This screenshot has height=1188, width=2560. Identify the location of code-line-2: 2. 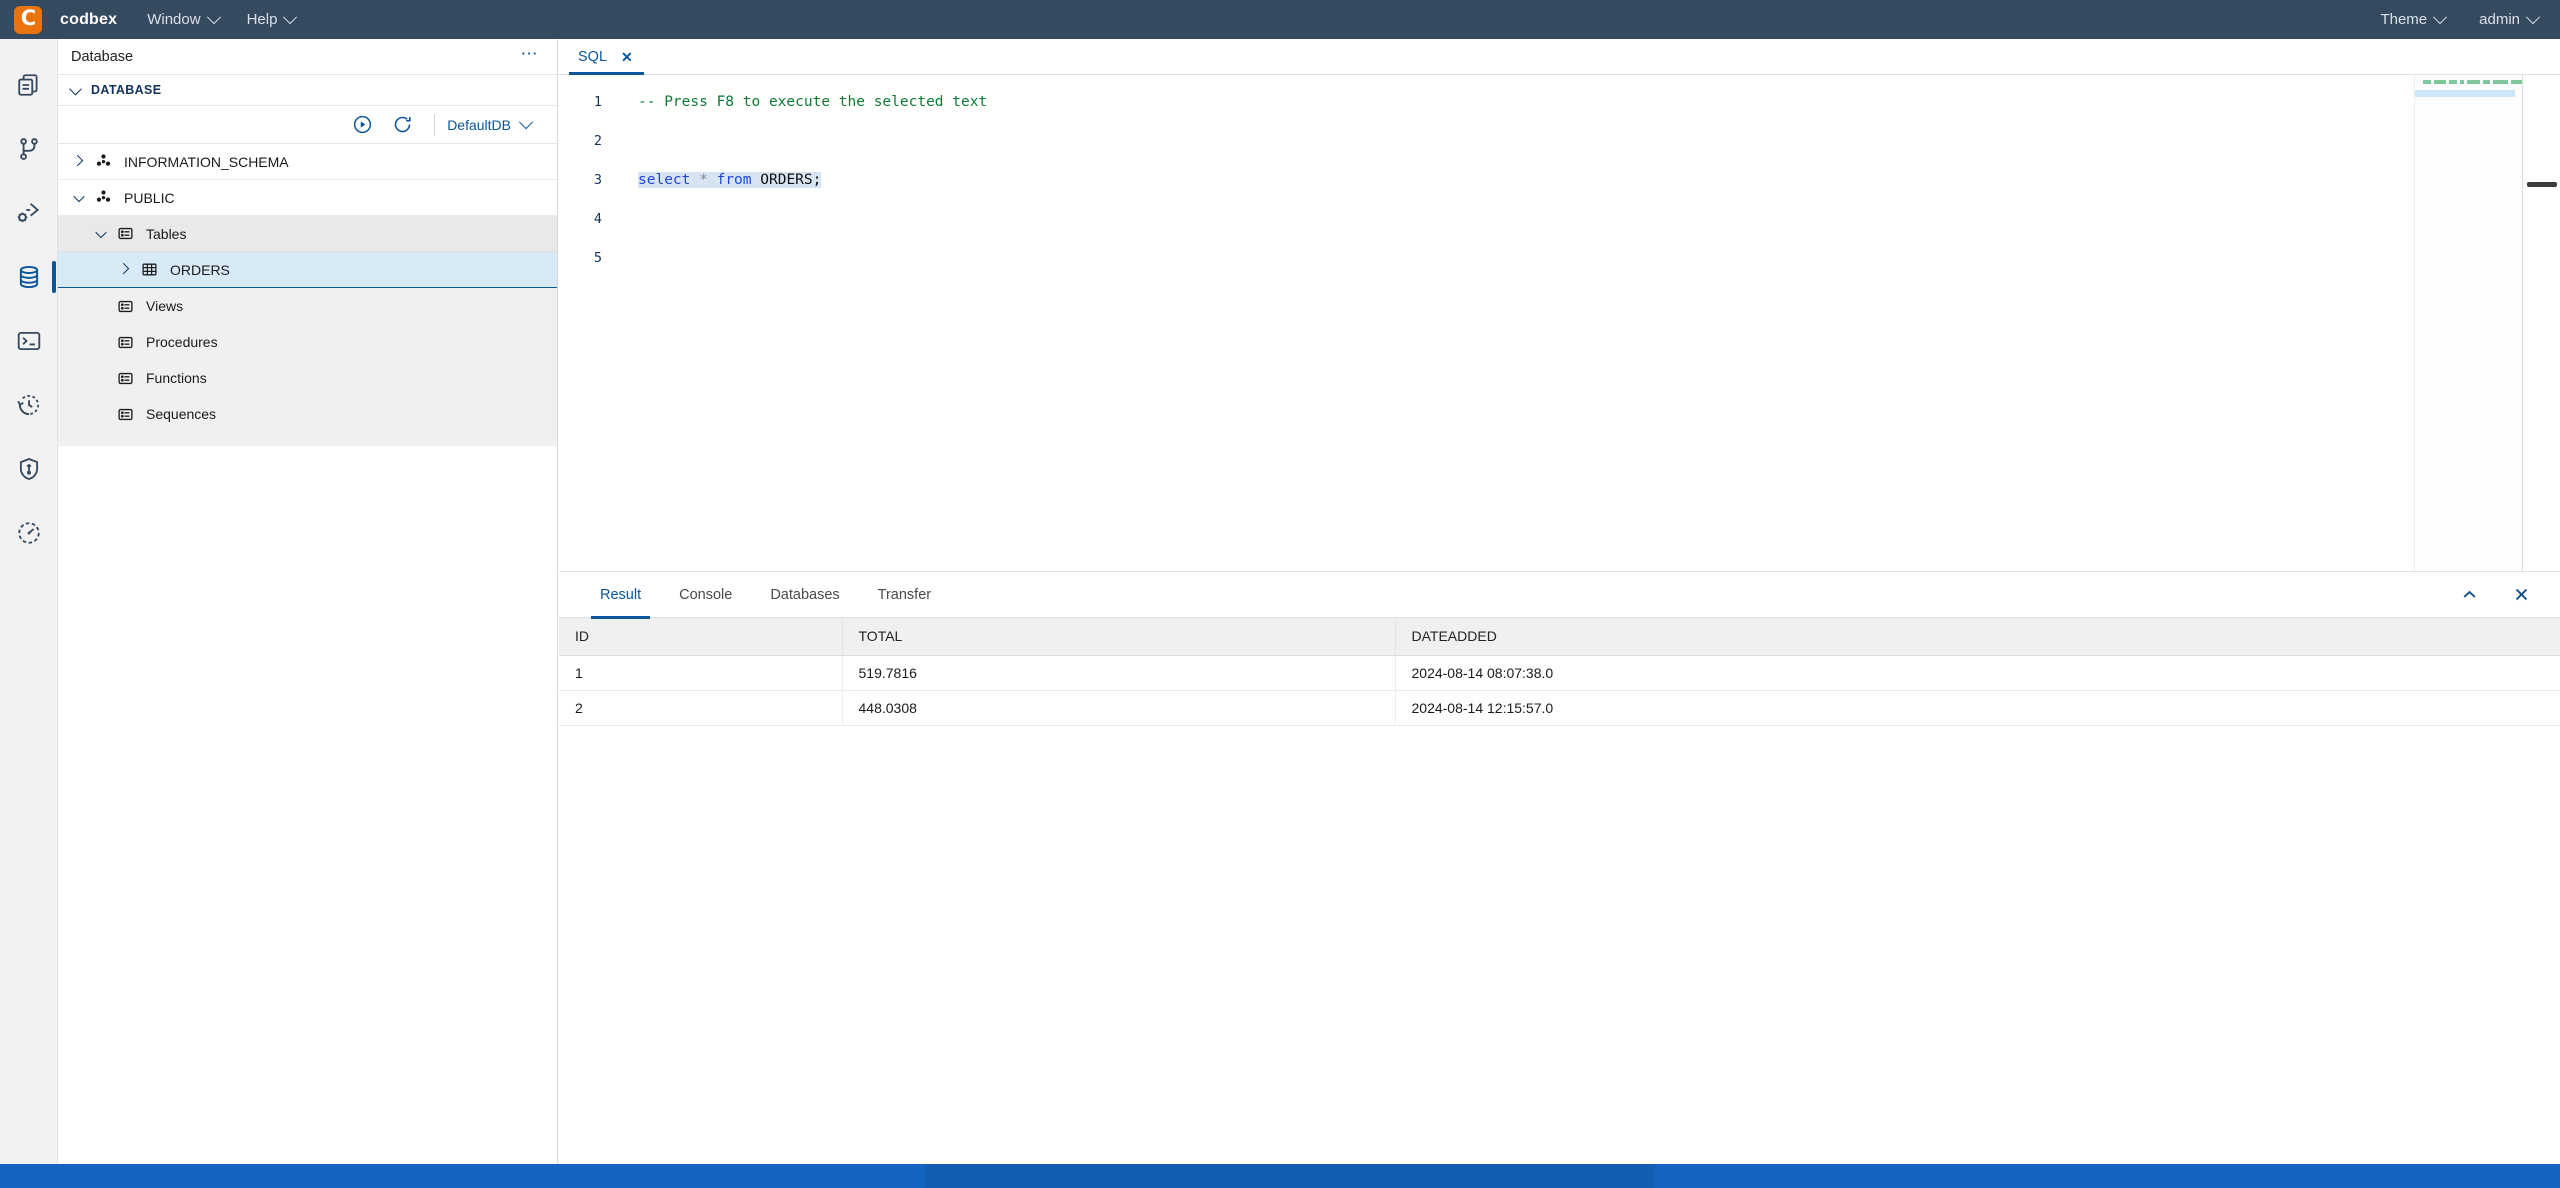
(1559, 141).